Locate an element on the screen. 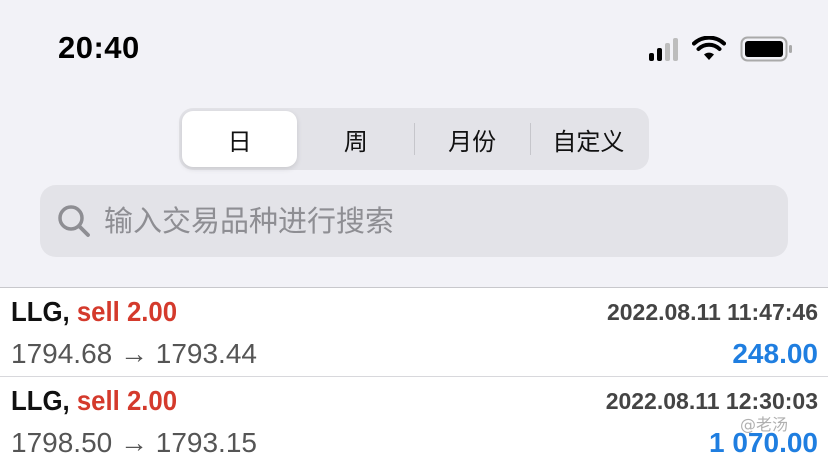 This screenshot has width=828, height=457. wifi-icon is located at coordinates (709, 49).